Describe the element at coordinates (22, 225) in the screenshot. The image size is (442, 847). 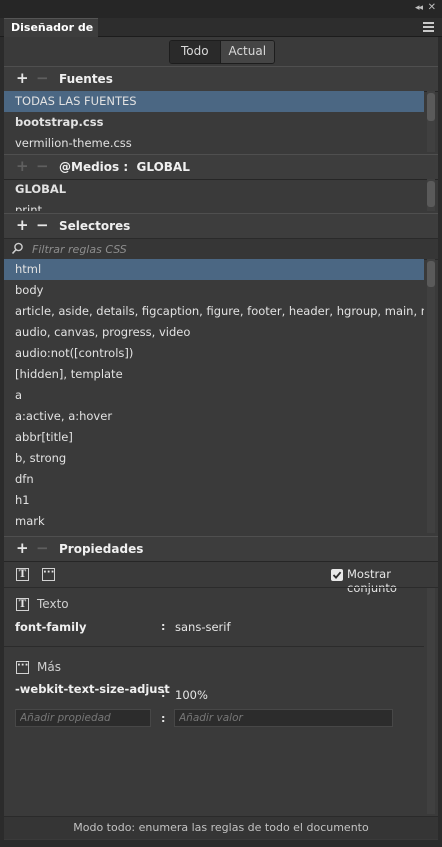
I see `add-selector-button: +` at that location.